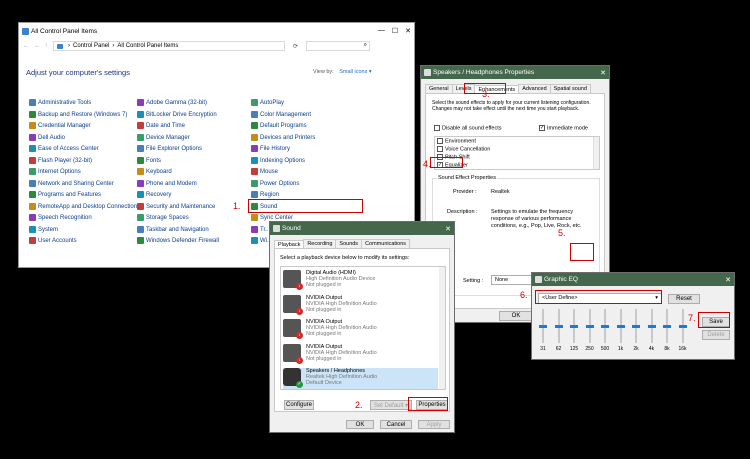  Describe the element at coordinates (163, 217) in the screenshot. I see `cp-item: Storage Spaces` at that location.